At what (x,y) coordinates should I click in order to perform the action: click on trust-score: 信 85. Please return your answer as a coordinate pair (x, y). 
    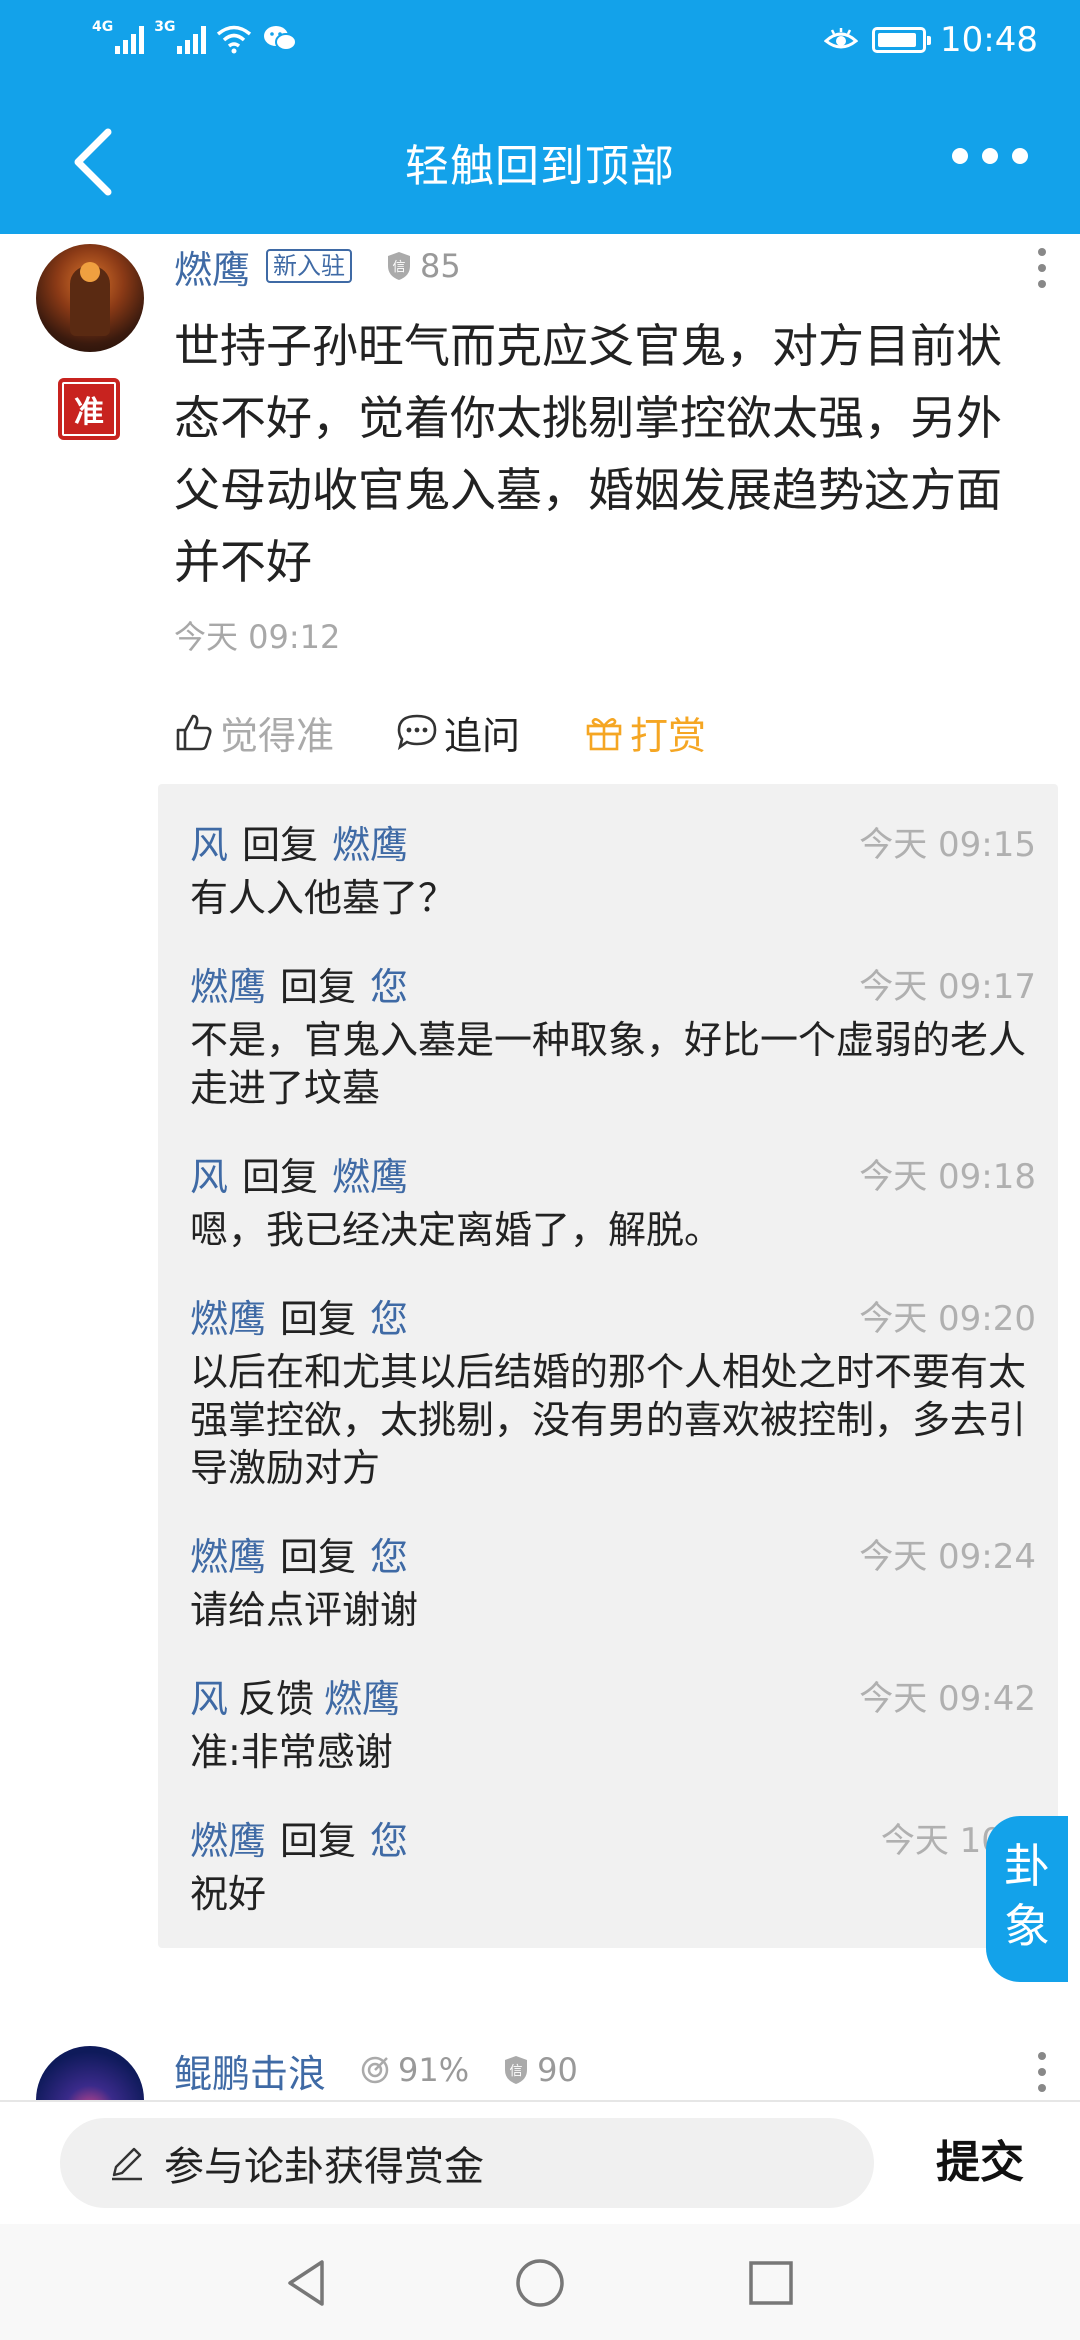
    Looking at the image, I should click on (423, 266).